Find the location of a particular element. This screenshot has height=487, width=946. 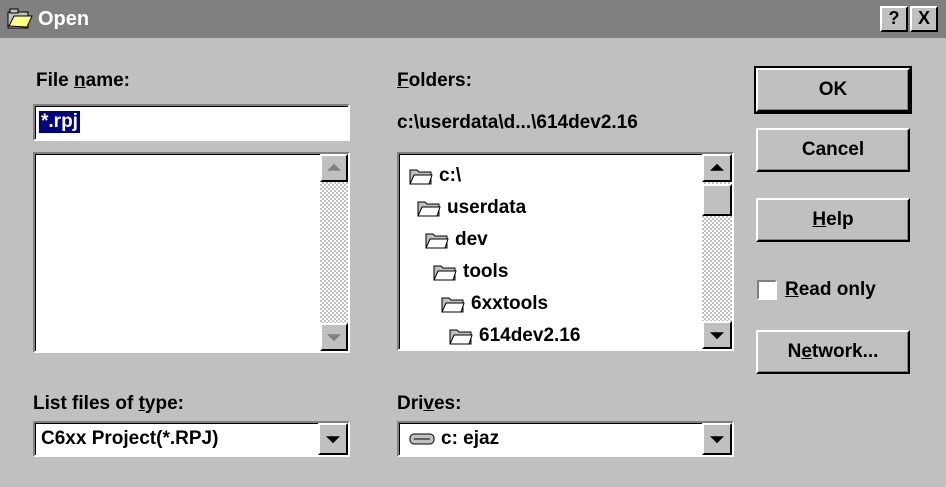

folder-list-scrollbar is located at coordinates (717, 251).